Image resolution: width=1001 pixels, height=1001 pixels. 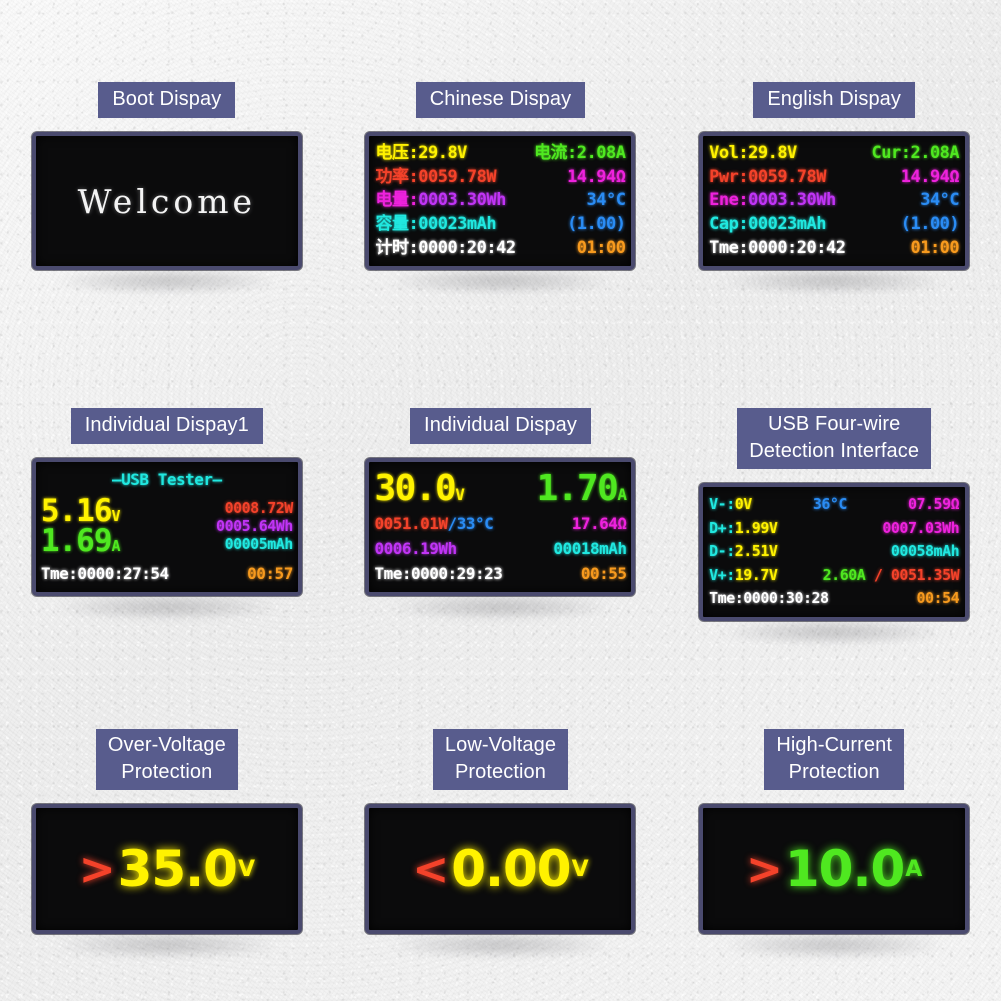 I want to click on value-power: 0059.78W, so click(x=787, y=176).